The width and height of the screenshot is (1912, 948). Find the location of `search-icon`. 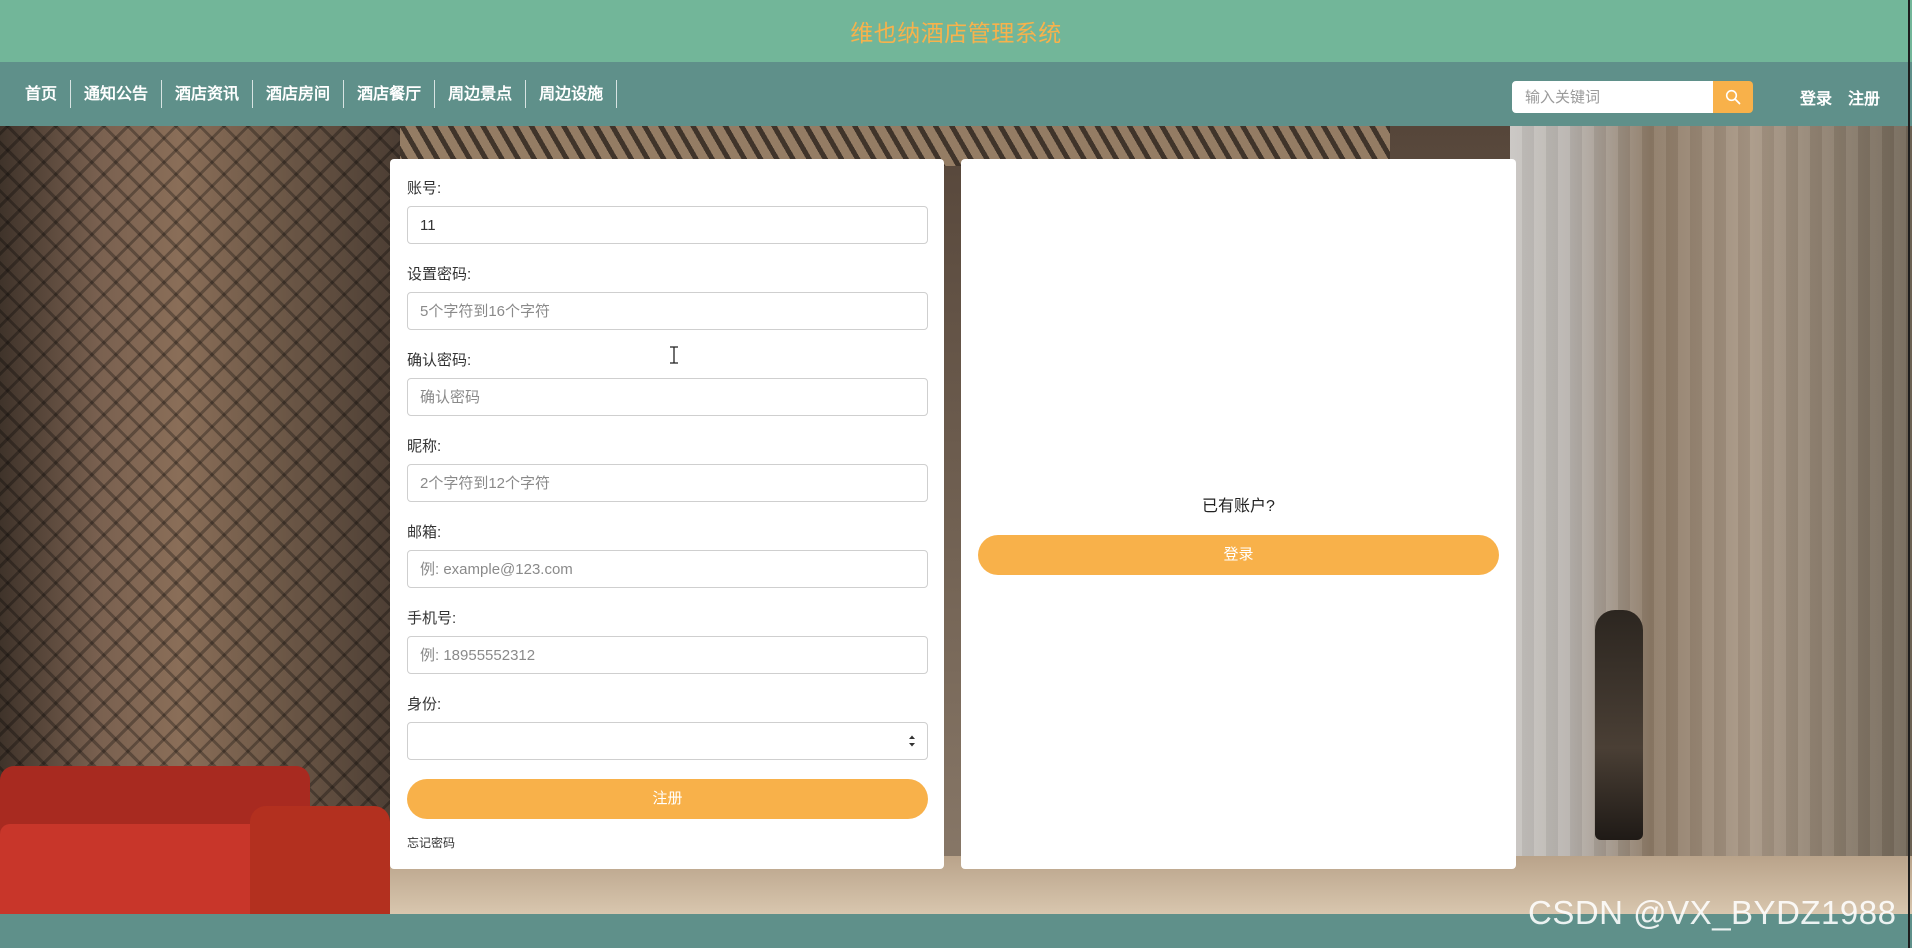

search-icon is located at coordinates (1733, 97).